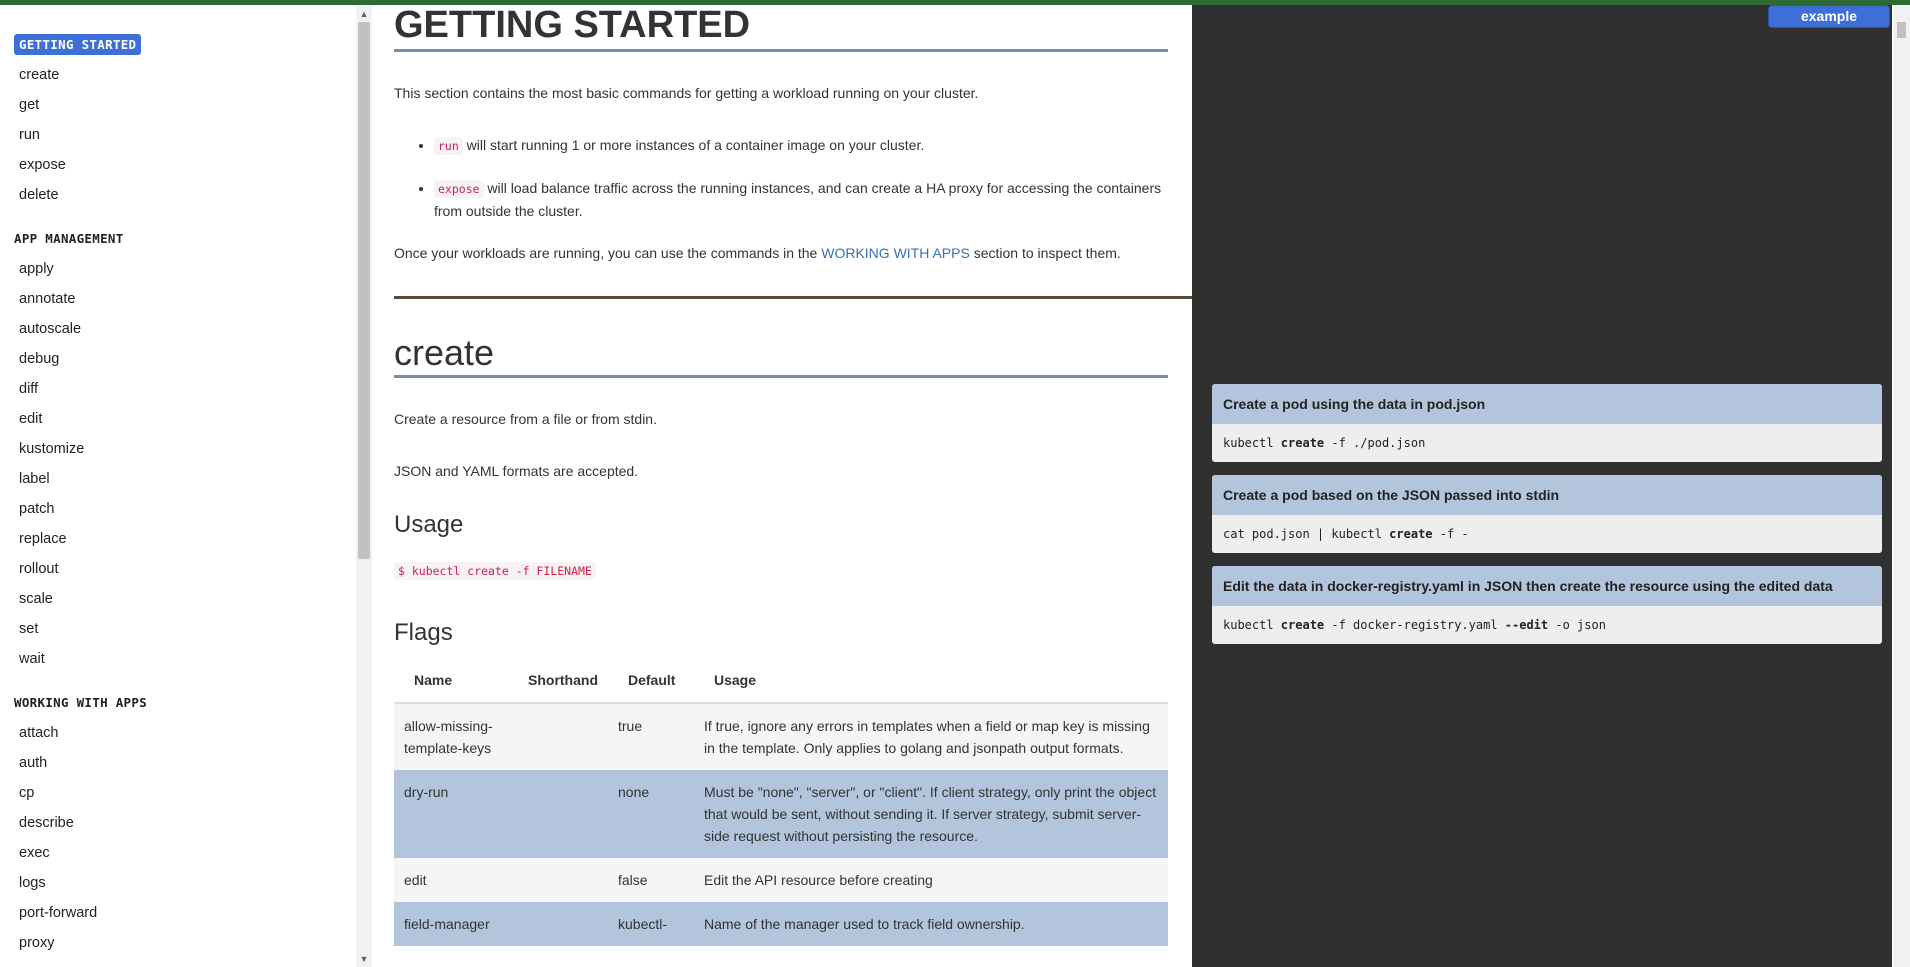  Describe the element at coordinates (179, 629) in the screenshot. I see `sidebar-item-set: set` at that location.